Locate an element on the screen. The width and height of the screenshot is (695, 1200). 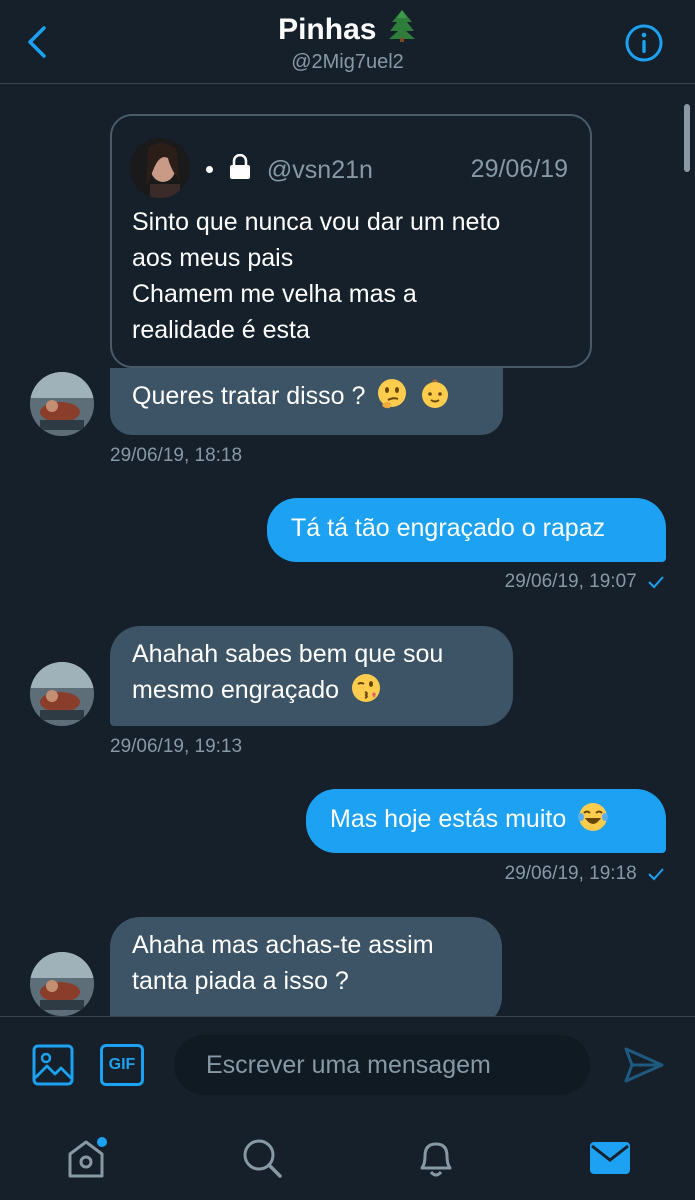
send-icon is located at coordinates (644, 1065).